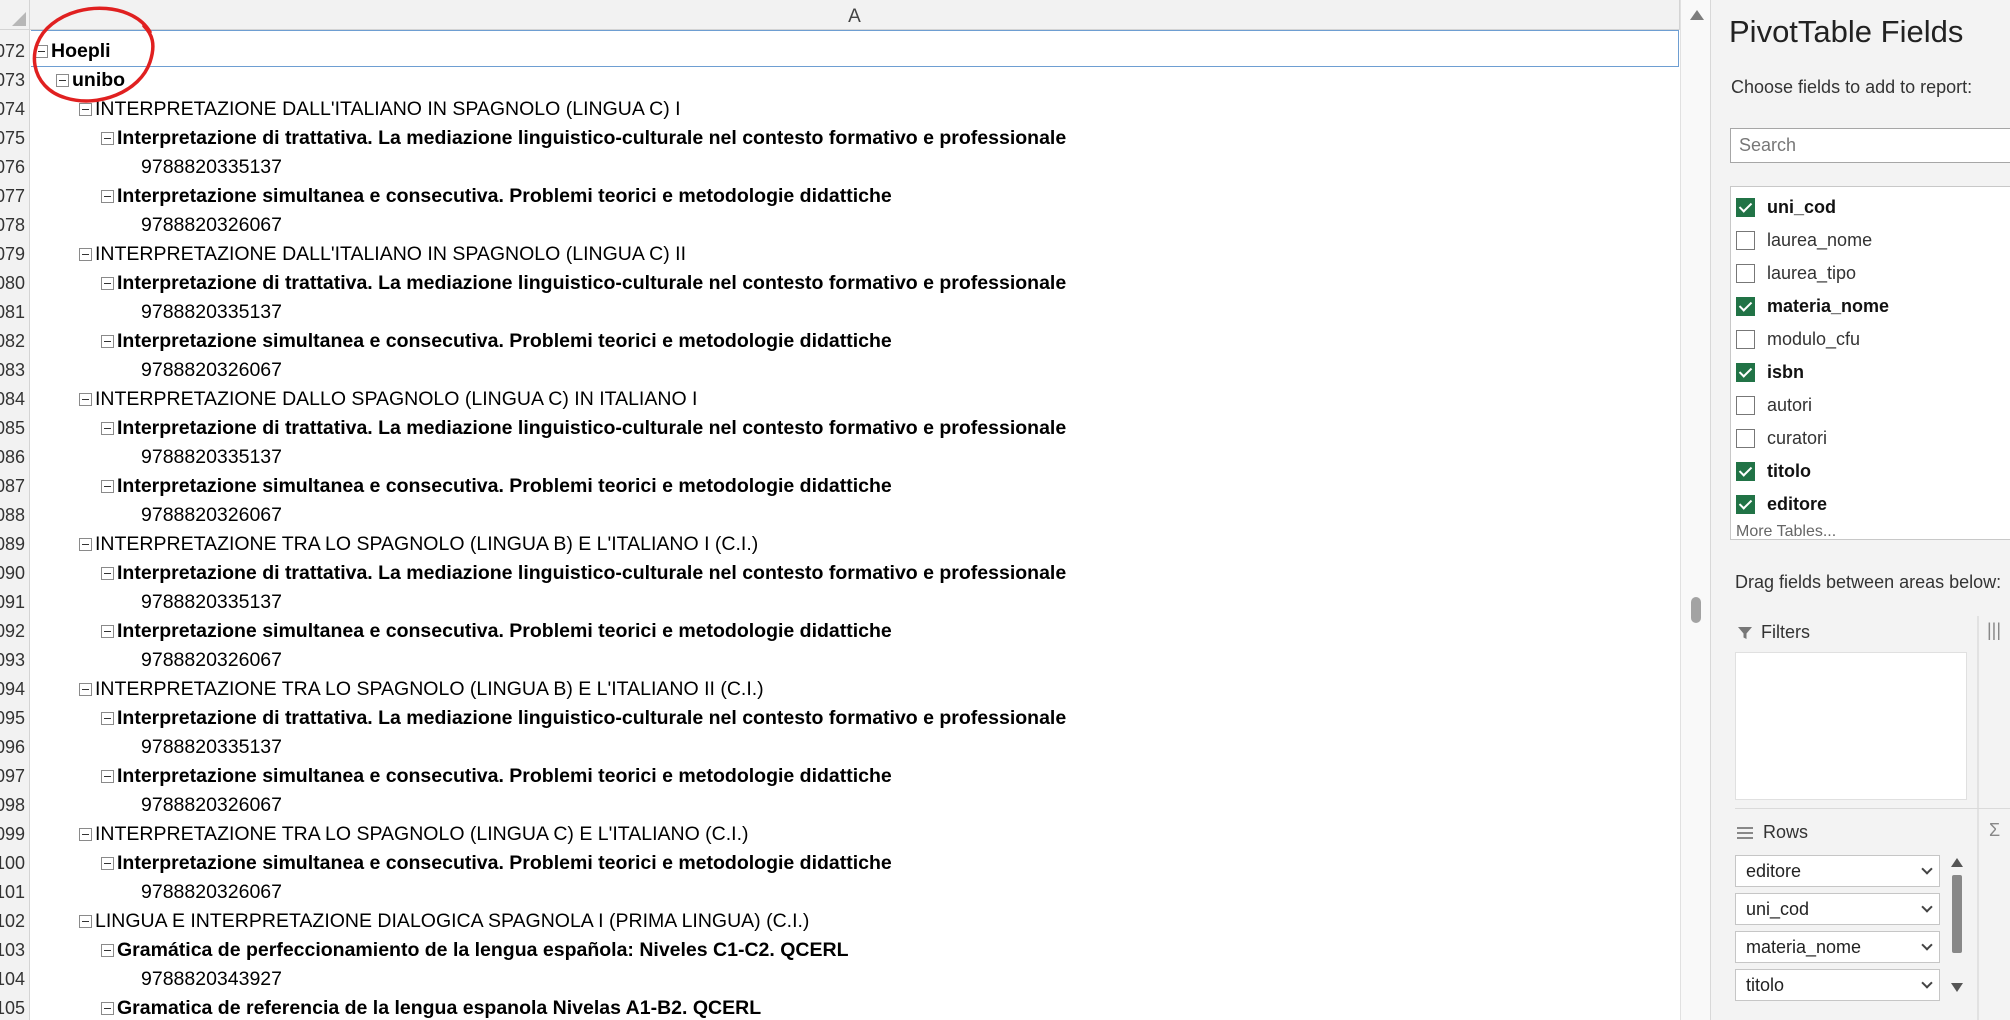 This screenshot has width=2010, height=1020. Describe the element at coordinates (1870, 471) in the screenshot. I see `field-item: titolo` at that location.